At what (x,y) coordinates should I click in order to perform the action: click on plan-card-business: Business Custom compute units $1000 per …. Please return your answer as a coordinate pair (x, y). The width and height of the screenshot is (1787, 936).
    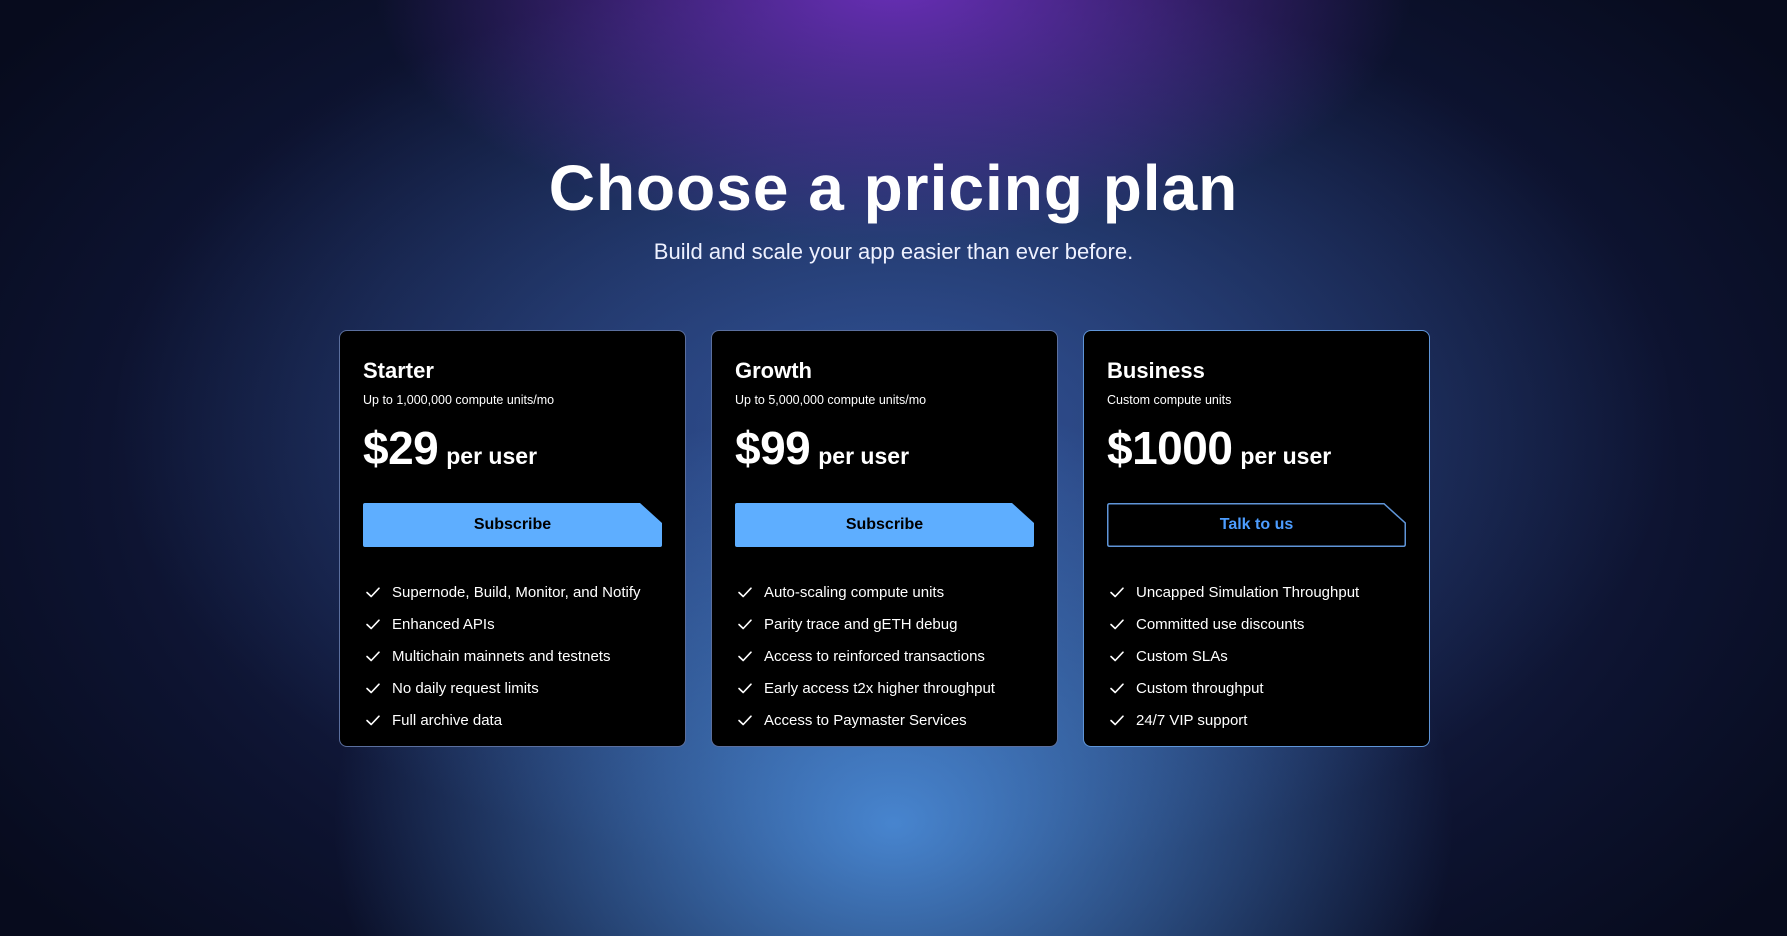
    Looking at the image, I should click on (1256, 538).